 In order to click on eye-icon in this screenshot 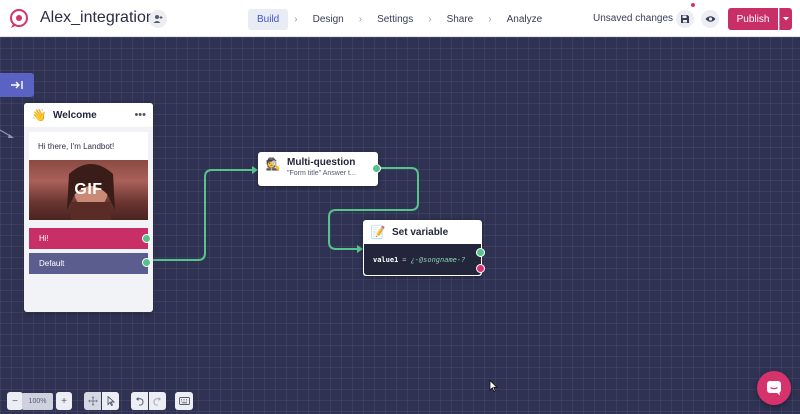, I will do `click(710, 19)`.